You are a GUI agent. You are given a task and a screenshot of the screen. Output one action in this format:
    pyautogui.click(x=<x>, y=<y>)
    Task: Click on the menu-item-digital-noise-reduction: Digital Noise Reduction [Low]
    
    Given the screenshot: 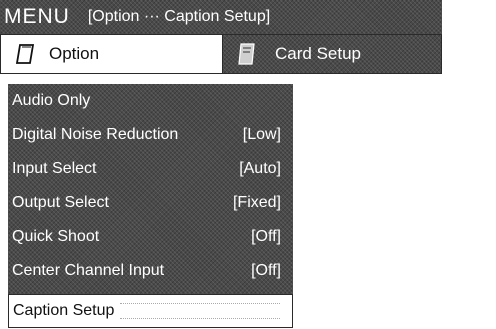 What is the action you would take?
    pyautogui.click(x=150, y=135)
    